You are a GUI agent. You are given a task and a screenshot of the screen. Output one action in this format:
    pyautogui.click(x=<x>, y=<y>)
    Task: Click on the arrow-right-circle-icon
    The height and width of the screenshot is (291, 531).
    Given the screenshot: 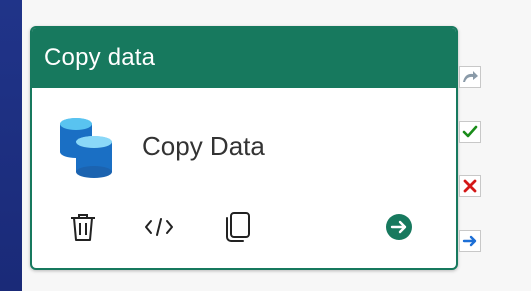 What is the action you would take?
    pyautogui.click(x=399, y=227)
    